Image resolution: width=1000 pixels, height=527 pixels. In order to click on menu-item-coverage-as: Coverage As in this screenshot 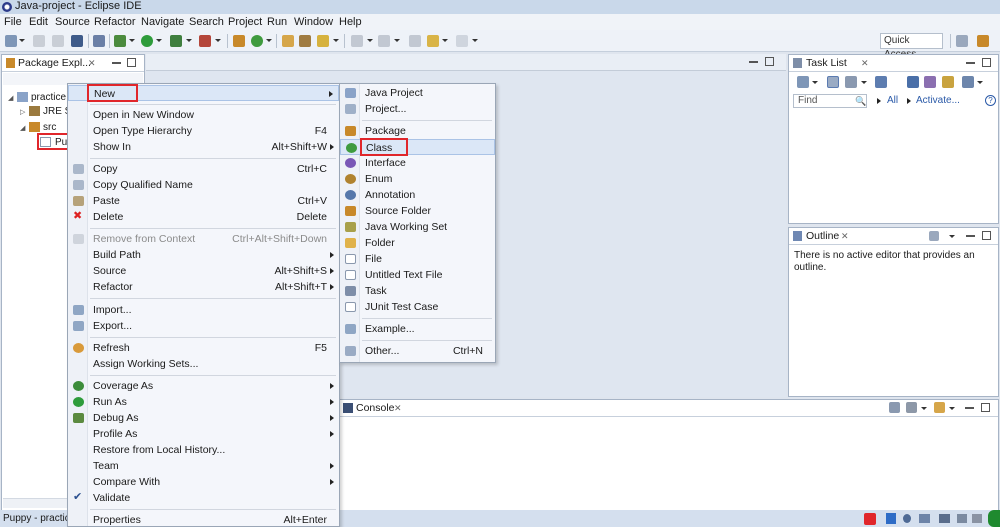, I will do `click(203, 386)`.